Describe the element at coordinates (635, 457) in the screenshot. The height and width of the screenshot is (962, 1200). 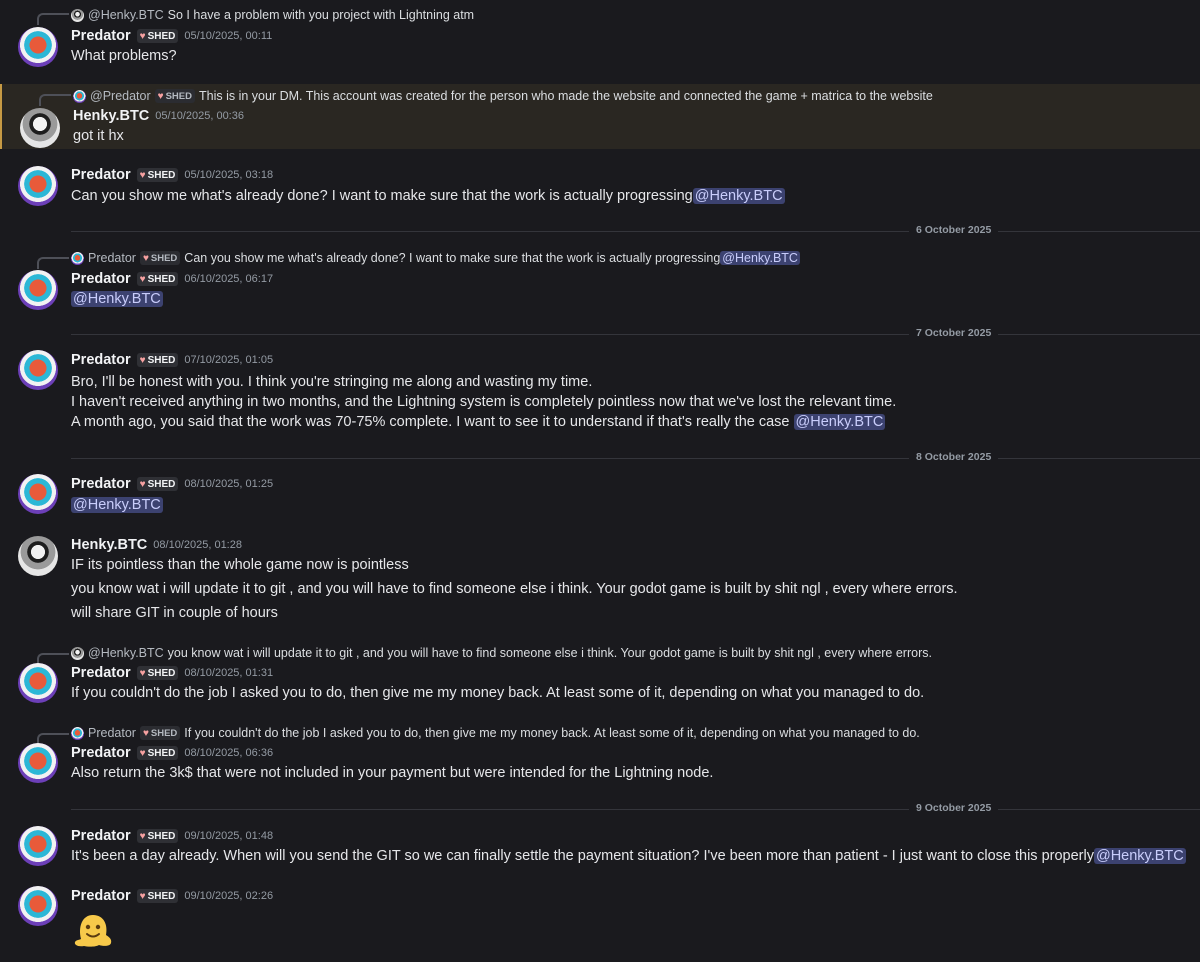
I see `date-divider: 8 October 2025` at that location.